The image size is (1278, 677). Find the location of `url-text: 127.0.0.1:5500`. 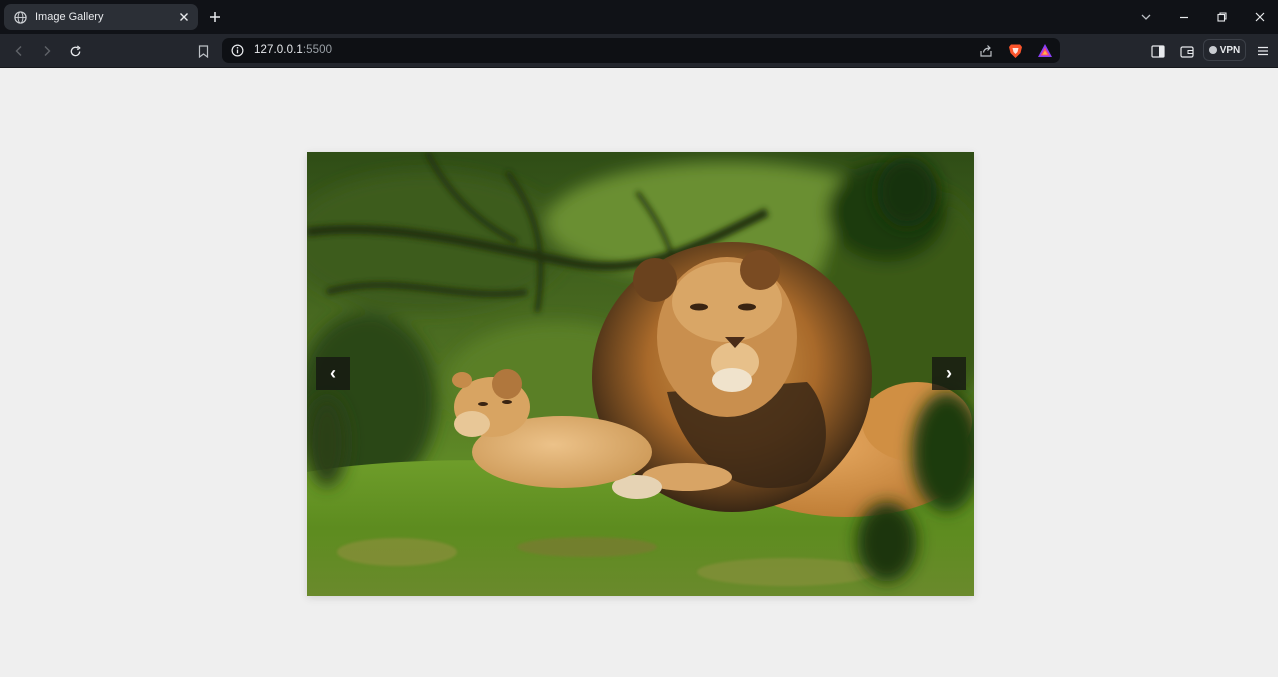

url-text: 127.0.0.1:5500 is located at coordinates (293, 50).